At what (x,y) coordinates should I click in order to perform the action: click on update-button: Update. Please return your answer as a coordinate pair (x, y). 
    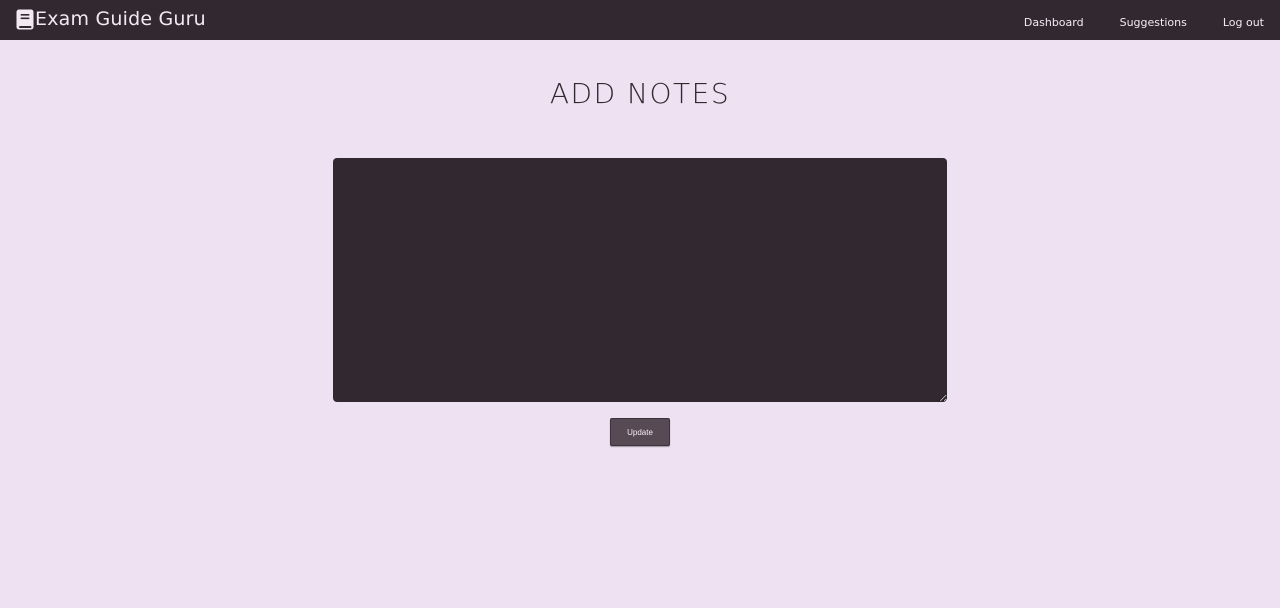
    Looking at the image, I should click on (640, 432).